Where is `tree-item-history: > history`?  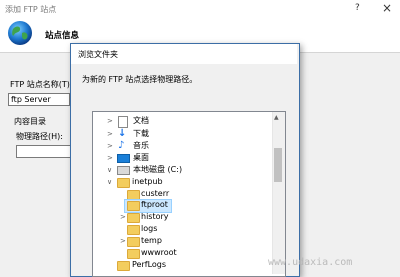
tree-item-history: > history is located at coordinates (189, 217).